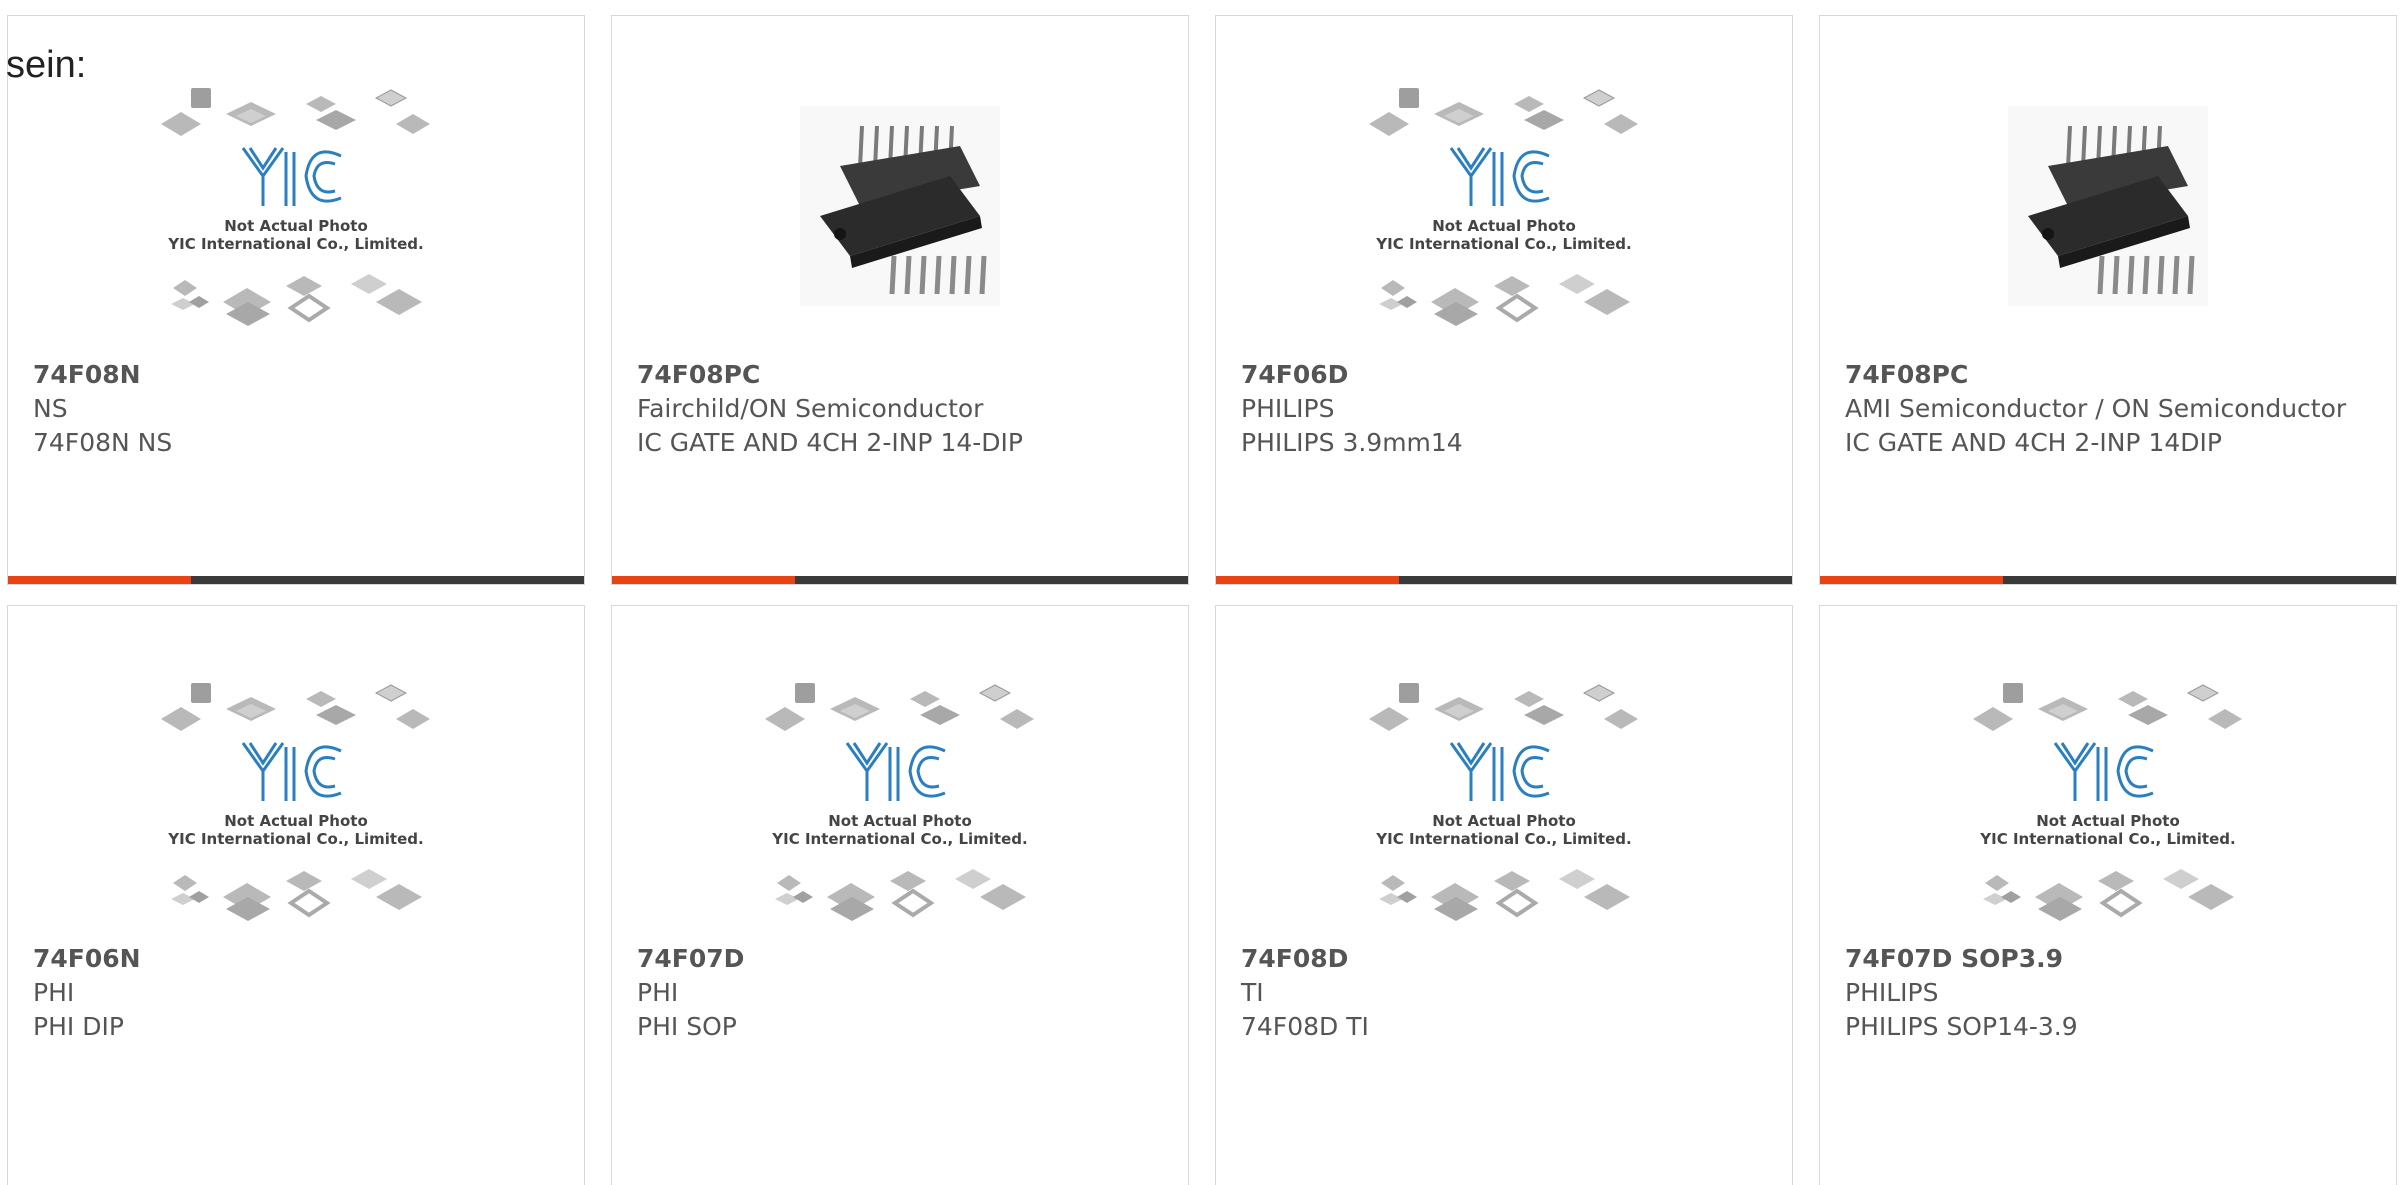 The height and width of the screenshot is (1185, 2400). What do you see at coordinates (1352, 442) in the screenshot?
I see `part-description: PHILIPS 3.9mm14` at bounding box center [1352, 442].